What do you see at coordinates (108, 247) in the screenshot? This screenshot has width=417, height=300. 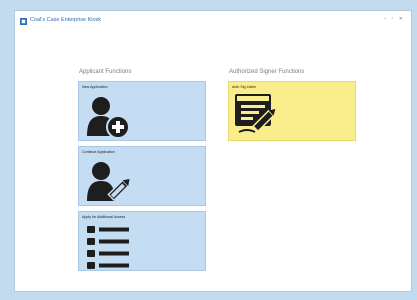 I see `list-icon` at bounding box center [108, 247].